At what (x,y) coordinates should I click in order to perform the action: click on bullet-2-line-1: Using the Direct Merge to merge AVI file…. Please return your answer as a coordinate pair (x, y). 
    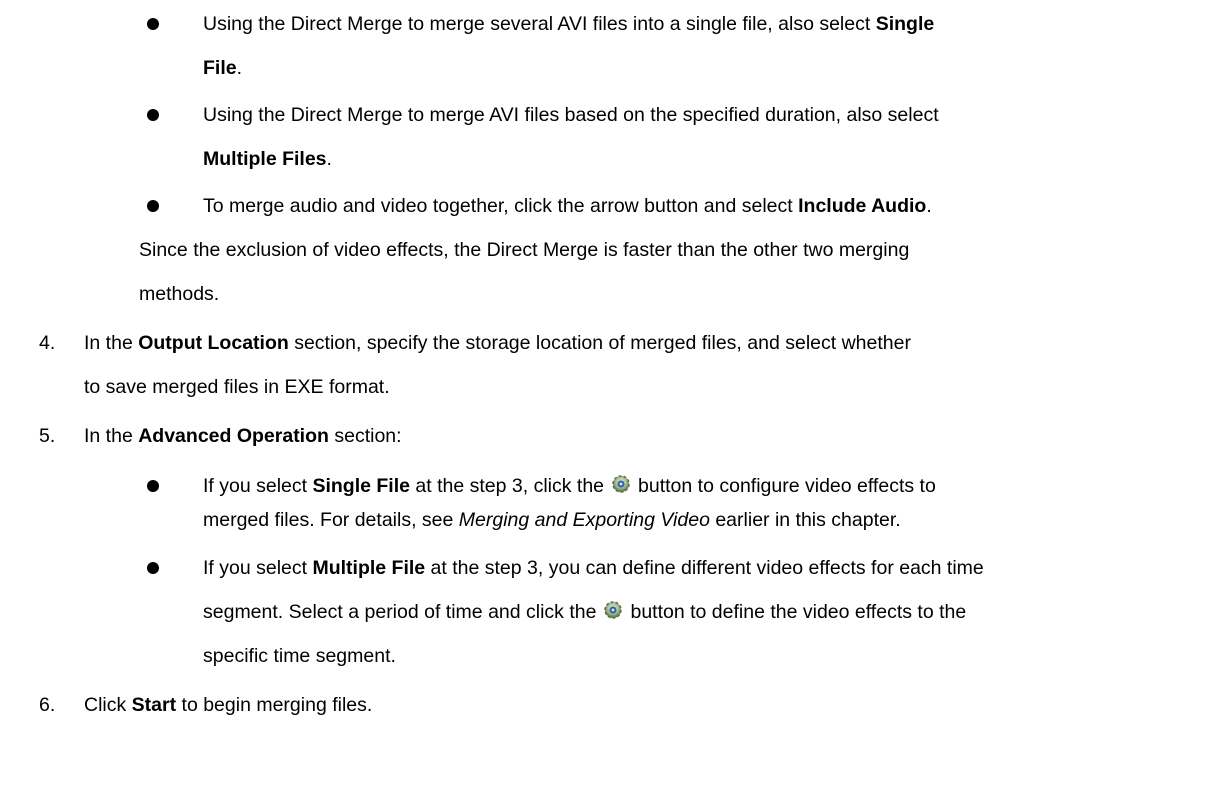
    Looking at the image, I should click on (571, 115).